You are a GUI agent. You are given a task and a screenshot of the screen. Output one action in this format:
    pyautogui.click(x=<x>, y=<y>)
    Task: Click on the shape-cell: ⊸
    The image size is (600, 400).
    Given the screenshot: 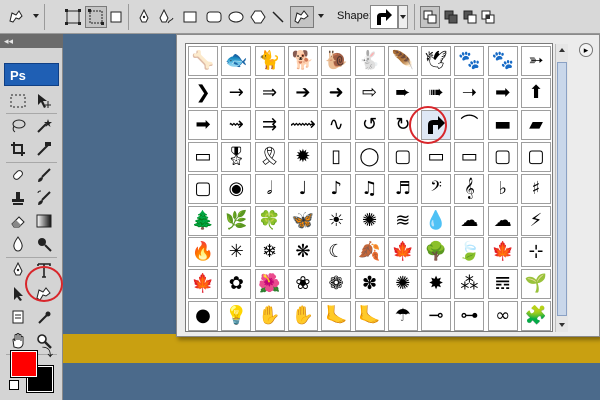 What is the action you would take?
    pyautogui.click(x=436, y=316)
    